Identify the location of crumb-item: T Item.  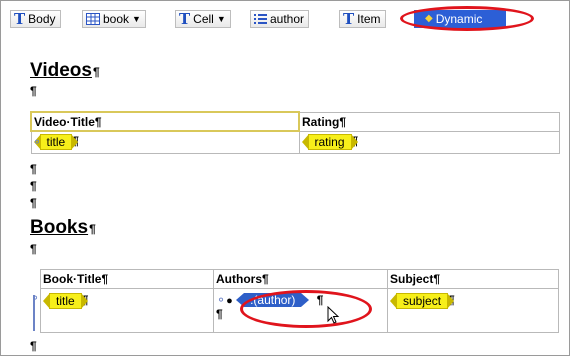
(362, 19).